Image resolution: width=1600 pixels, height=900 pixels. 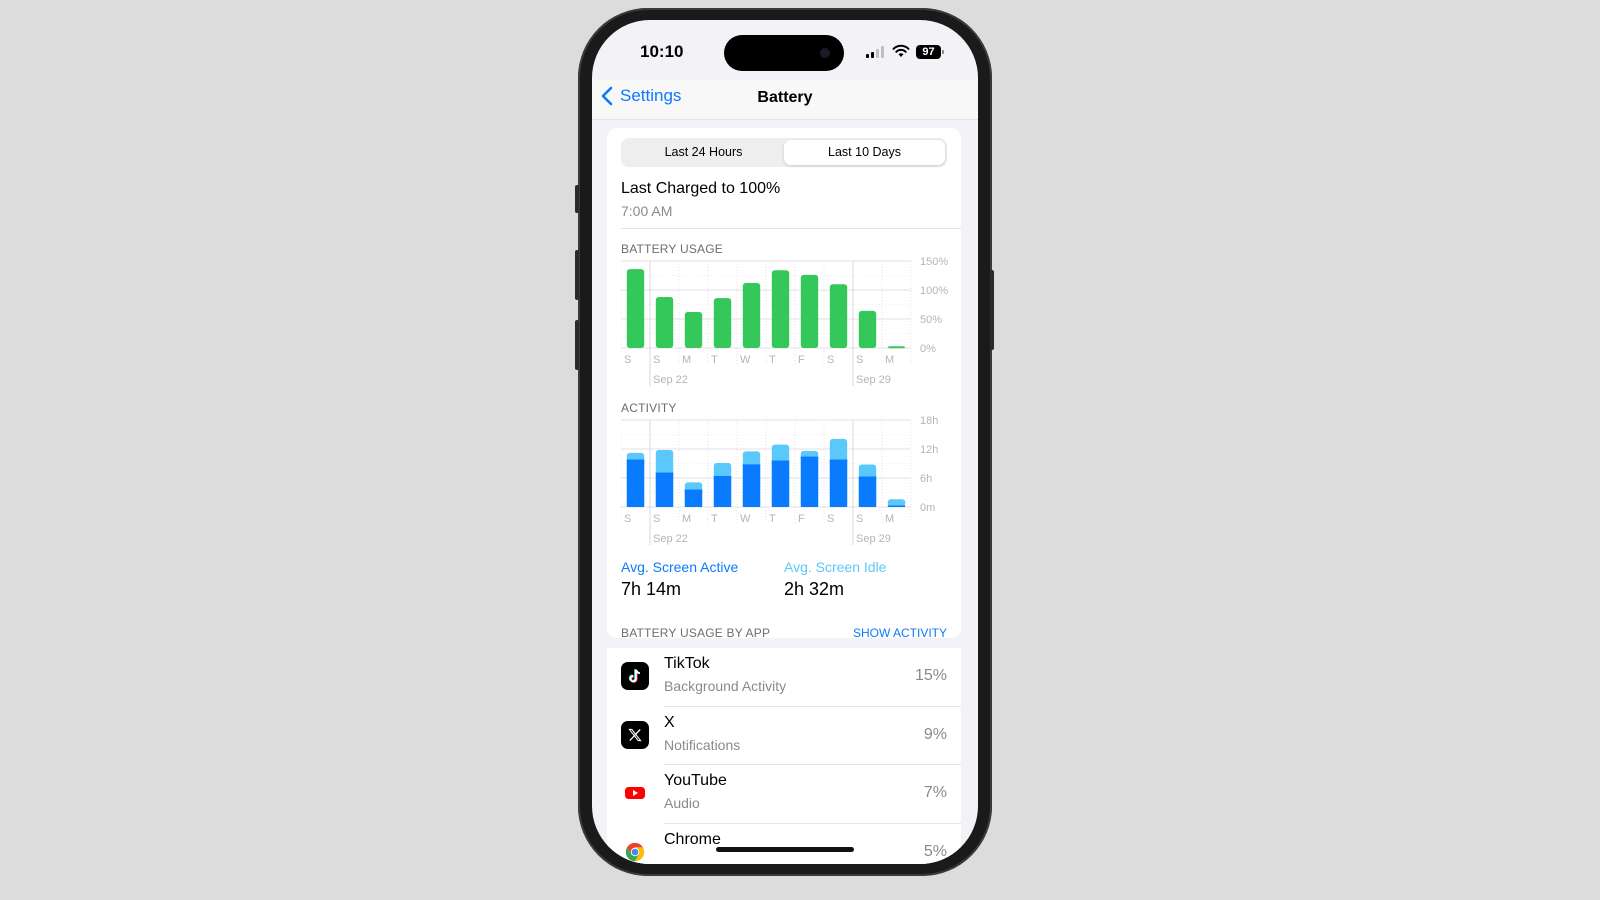 I want to click on activity-chart: 0m 6h 12h 18h S S M T W T F S S M Sep 22 Sep 29, so click(x=791, y=482).